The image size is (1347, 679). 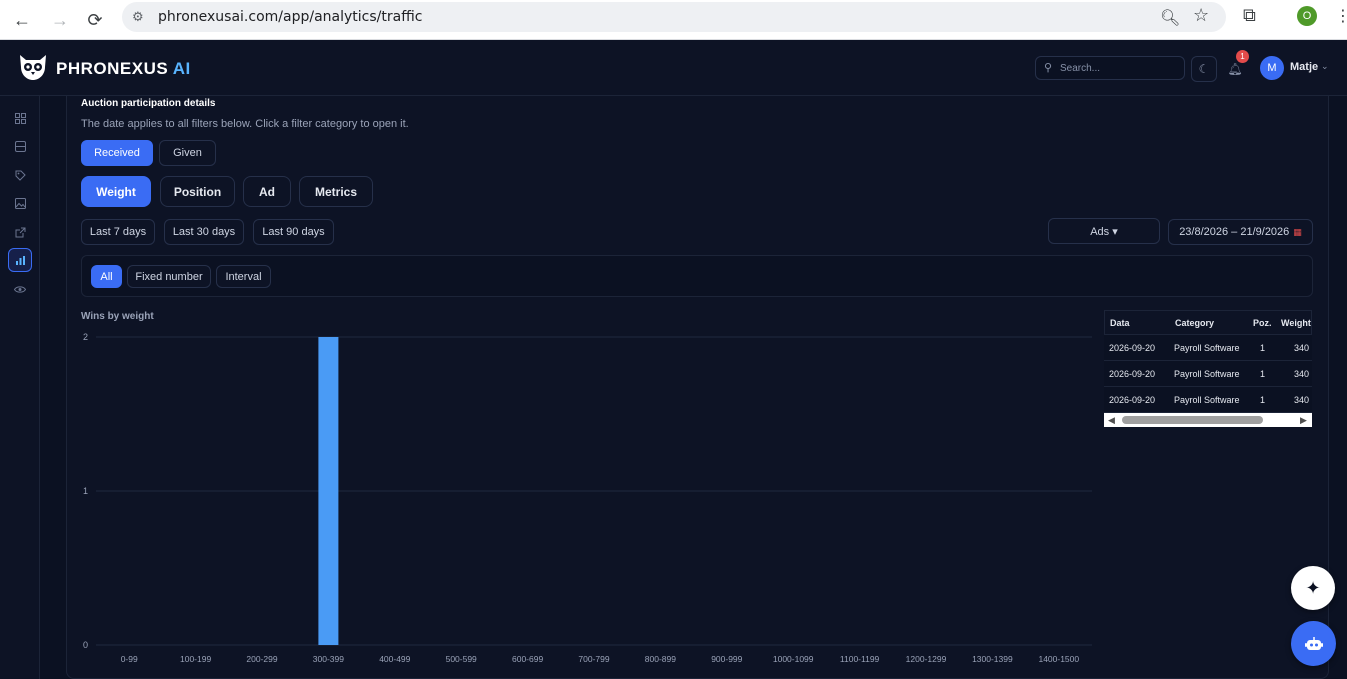 I want to click on ads-select: Ads ▾, so click(x=1104, y=231).